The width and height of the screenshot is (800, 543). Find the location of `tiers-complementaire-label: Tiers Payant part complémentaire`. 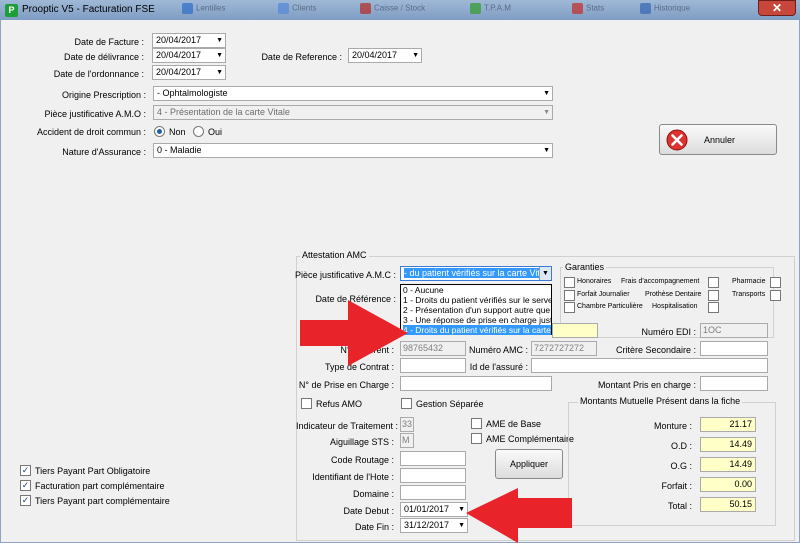

tiers-complementaire-label: Tiers Payant part complémentaire is located at coordinates (102, 501).